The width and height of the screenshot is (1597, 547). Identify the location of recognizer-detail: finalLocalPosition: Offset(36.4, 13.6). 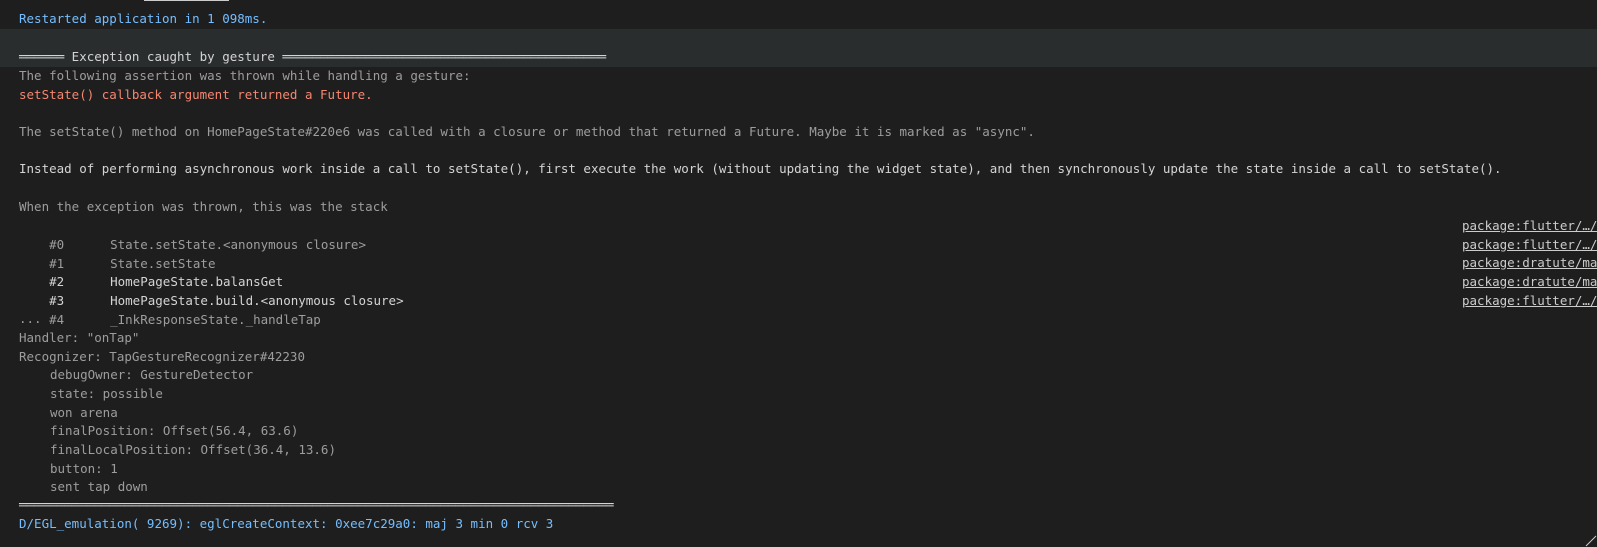
(193, 449).